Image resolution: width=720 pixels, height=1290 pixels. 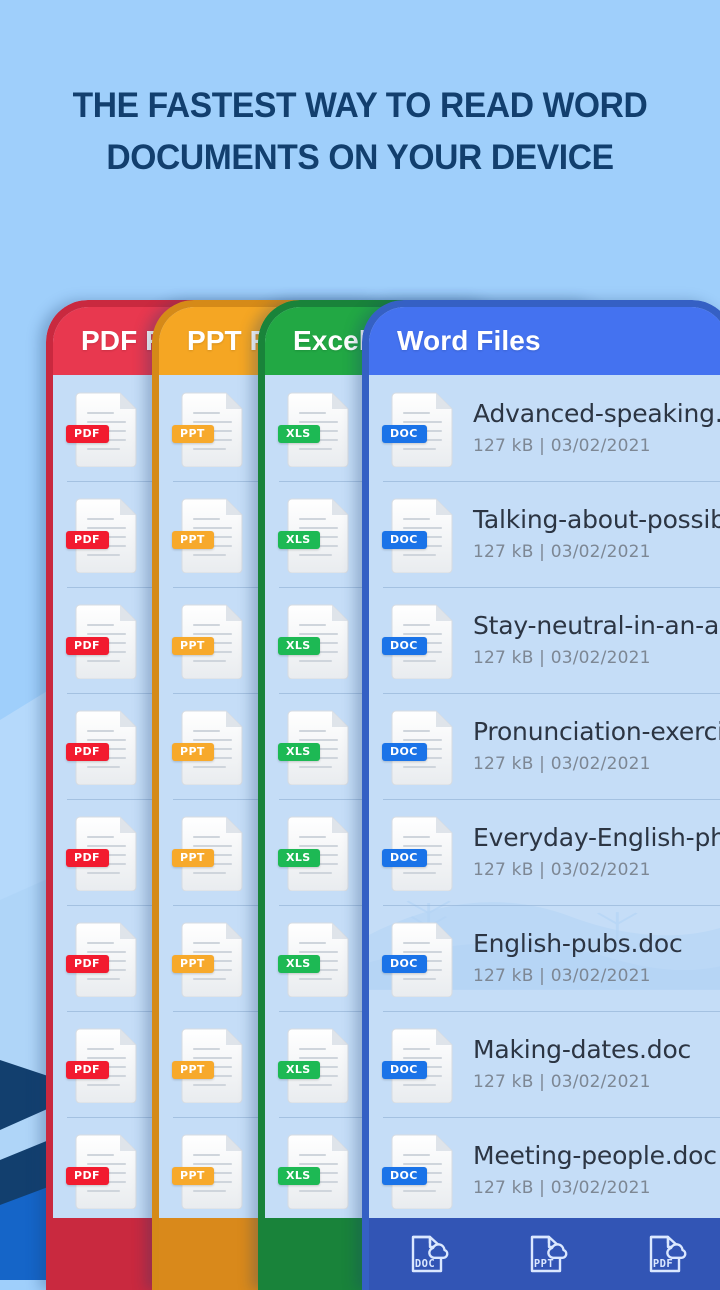 I want to click on appbar-title-word: Word Files, so click(x=469, y=340).